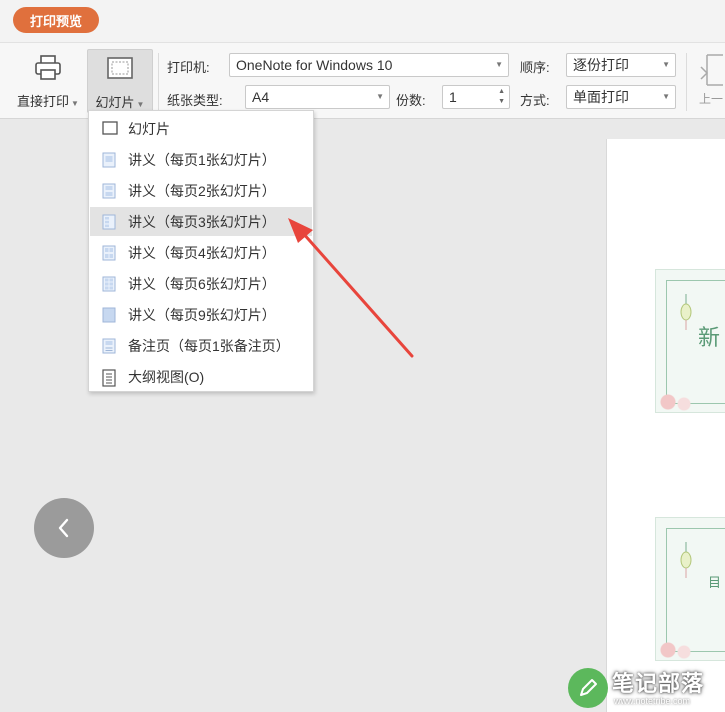 The image size is (725, 712). I want to click on pencil-icon, so click(588, 688).